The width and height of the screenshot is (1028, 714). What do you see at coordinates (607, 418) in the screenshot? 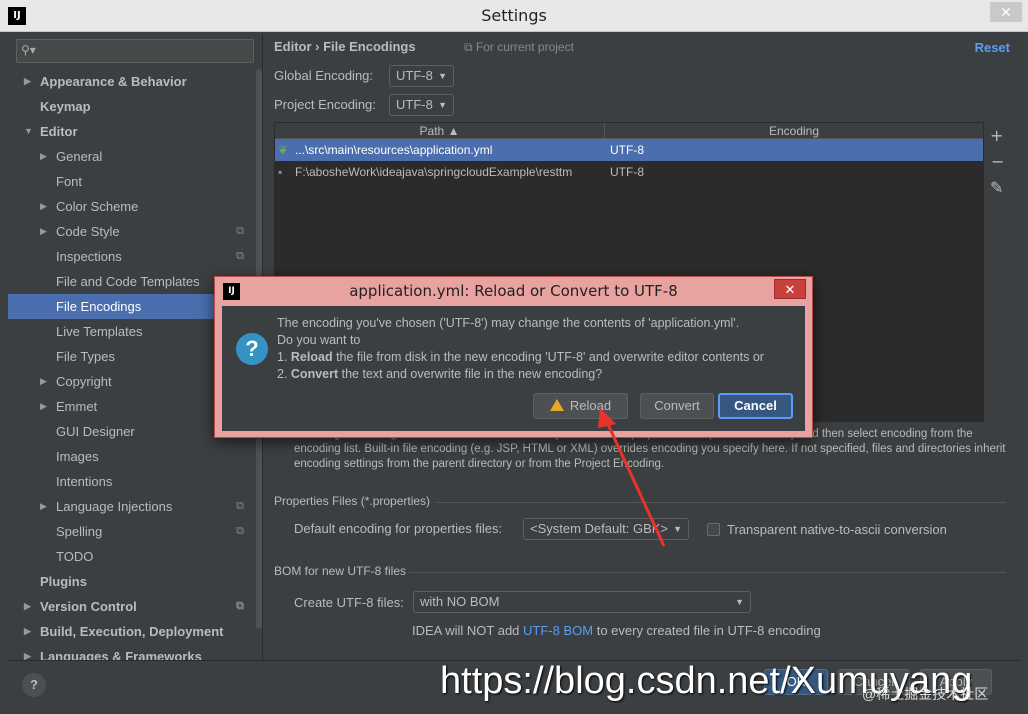
I see `arrow-head` at bounding box center [607, 418].